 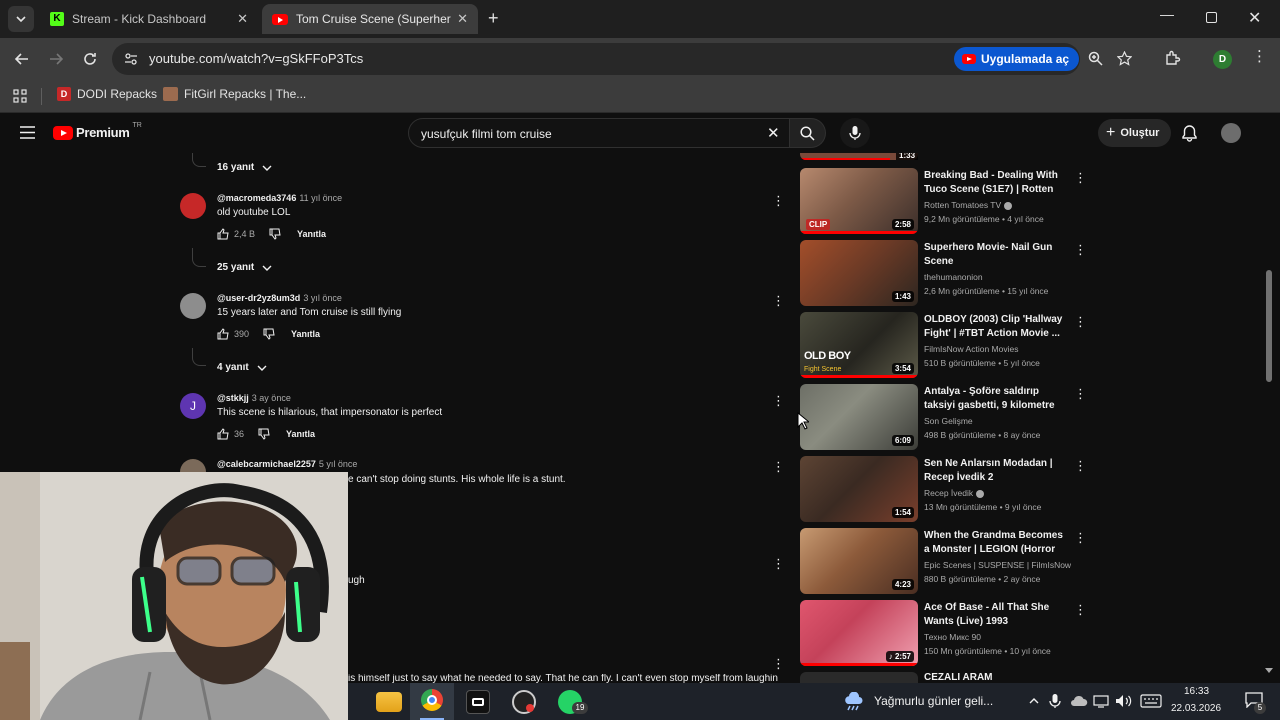 What do you see at coordinates (994, 255) in the screenshot?
I see `video-title: Superhero Movie- Nail Gun Scene` at bounding box center [994, 255].